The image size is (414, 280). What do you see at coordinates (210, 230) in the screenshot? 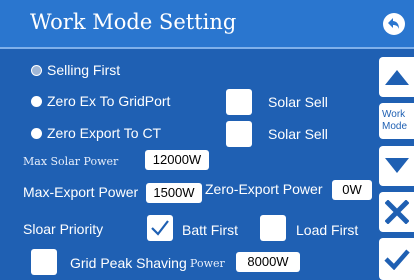
I see `batt-first-label: Batt First` at bounding box center [210, 230].